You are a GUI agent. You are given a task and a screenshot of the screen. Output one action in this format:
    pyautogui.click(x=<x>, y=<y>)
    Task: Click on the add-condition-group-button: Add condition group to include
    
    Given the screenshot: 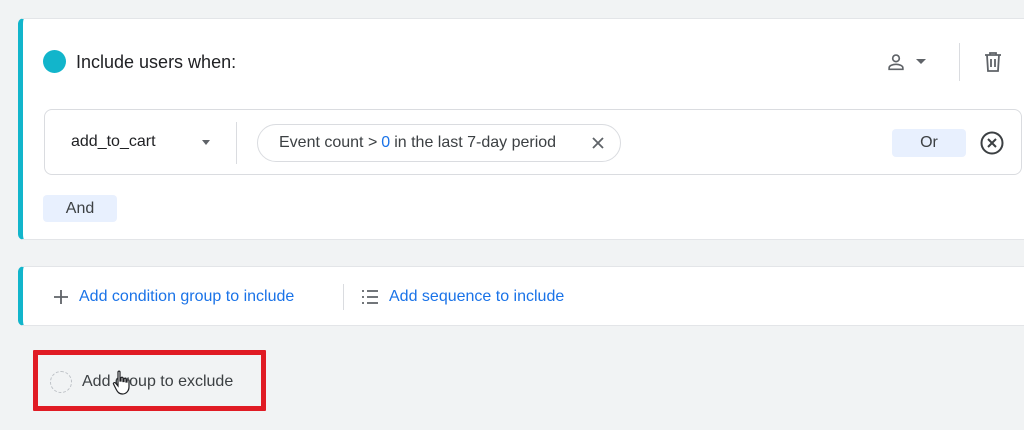 What is the action you would take?
    pyautogui.click(x=173, y=297)
    